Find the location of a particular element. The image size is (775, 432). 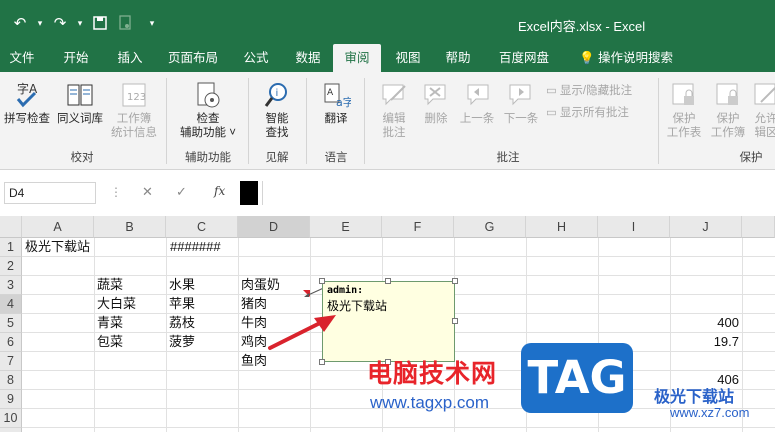

row-header: 9 is located at coordinates (11, 399).